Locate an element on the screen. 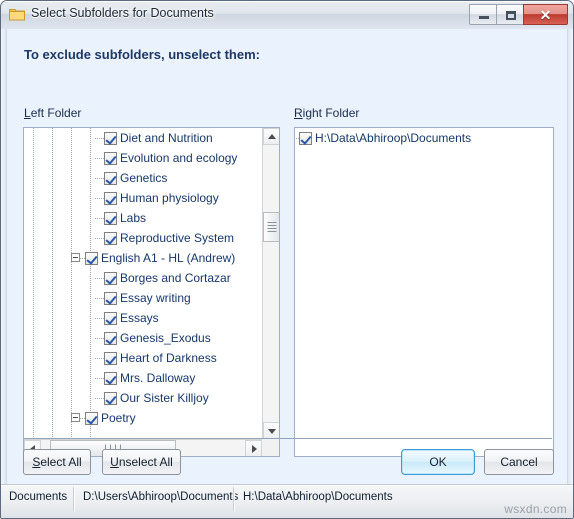 This screenshot has width=574, height=519. tree-item: Human physiology is located at coordinates (143, 198).